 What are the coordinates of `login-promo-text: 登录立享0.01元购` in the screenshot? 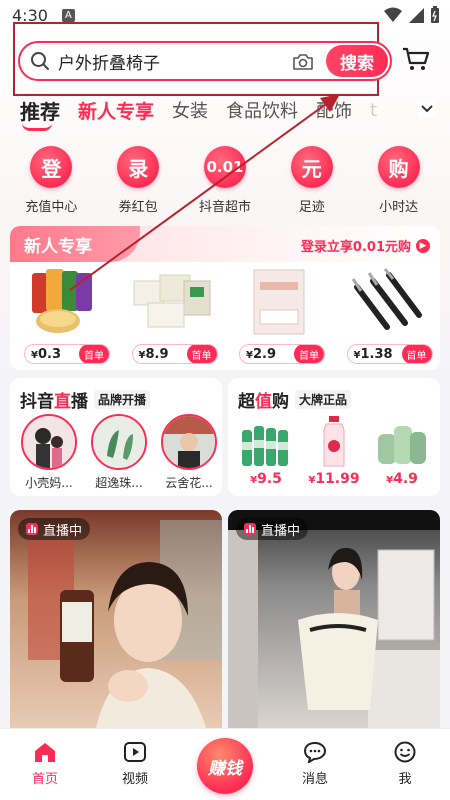 It's located at (355, 247).